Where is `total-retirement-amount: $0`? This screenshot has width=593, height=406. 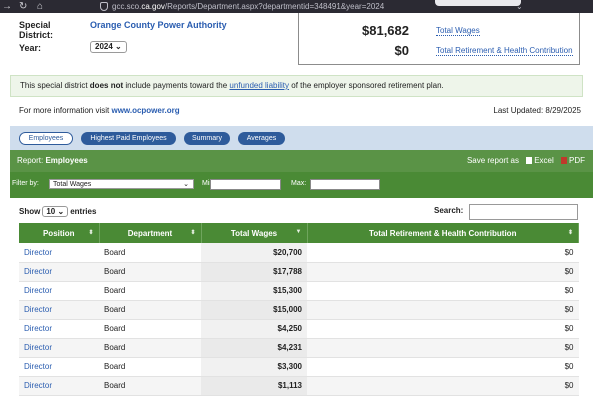
total-retirement-amount: $0 is located at coordinates (401, 50).